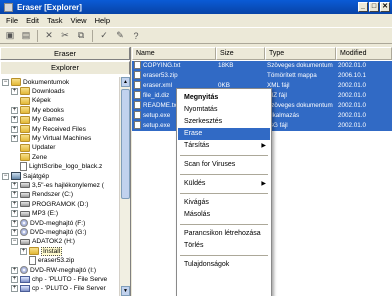 The width and height of the screenshot is (392, 296). I want to click on tree-node-label: LightScribe_logo_black.z, so click(66, 167).